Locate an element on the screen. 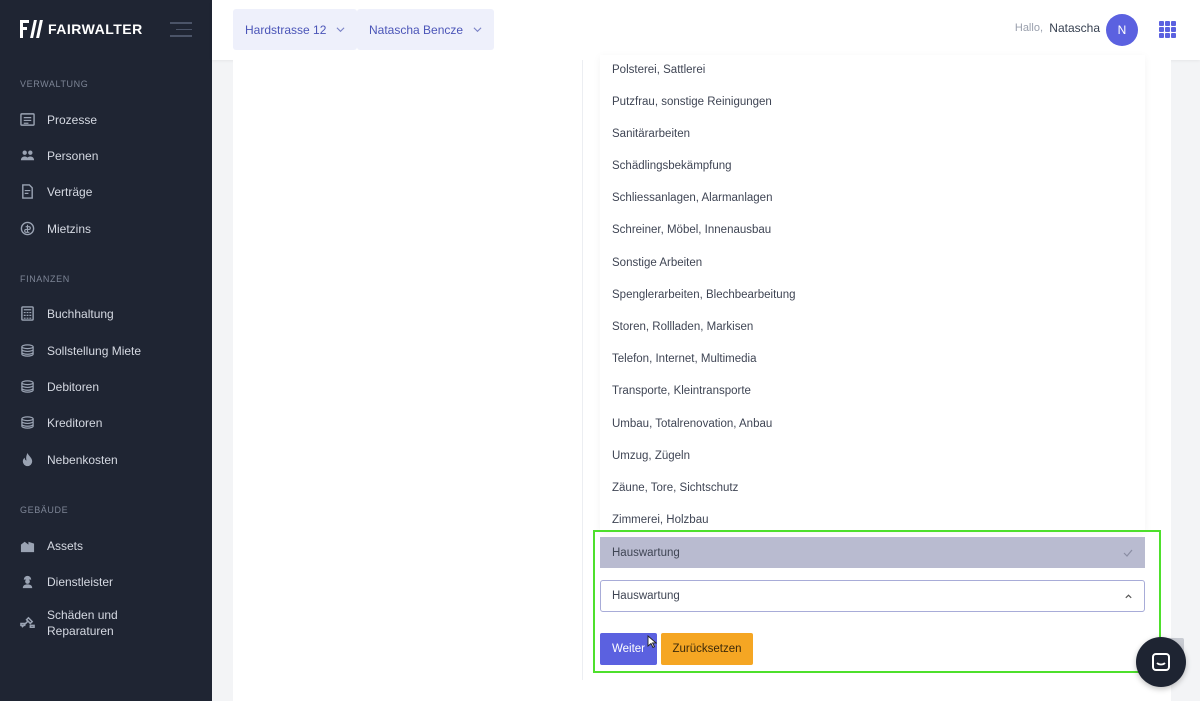 The image size is (1200, 701). sidebar-item-vertraege: Verträge is located at coordinates (110, 192).